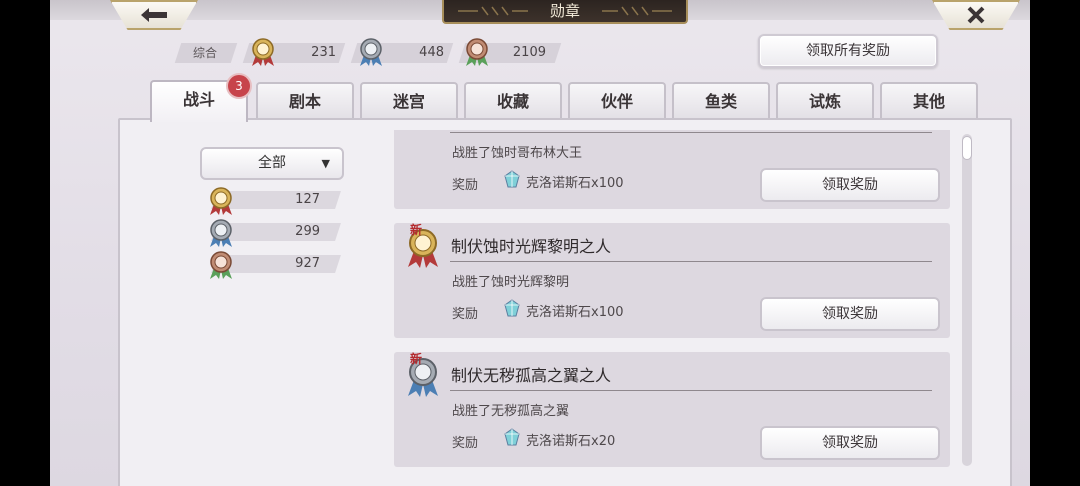 The width and height of the screenshot is (1080, 486). Describe the element at coordinates (848, 51) in the screenshot. I see `claim-all-button: 领取所有奖励` at that location.